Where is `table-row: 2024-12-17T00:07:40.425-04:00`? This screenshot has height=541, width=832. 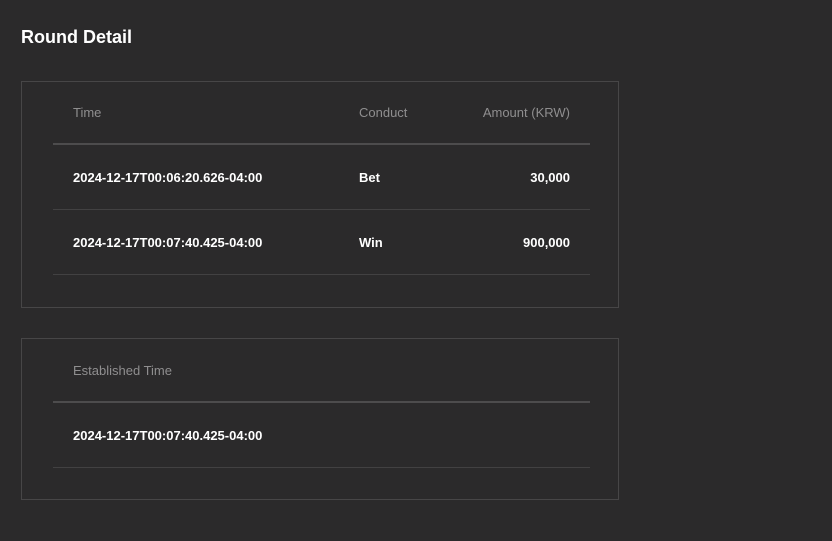
table-row: 2024-12-17T00:07:40.425-04:00 is located at coordinates (321, 435).